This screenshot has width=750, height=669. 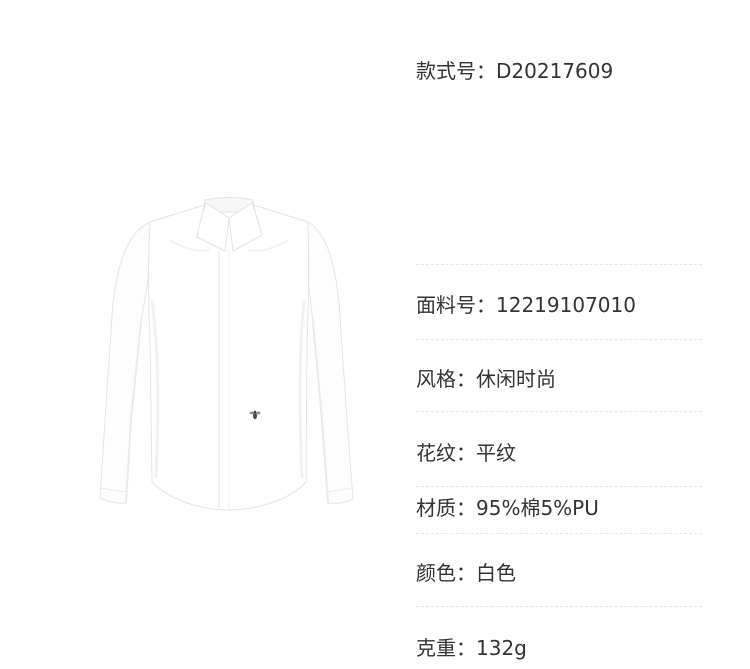 I want to click on spec-style-number: 款式号：D20217609, so click(x=514, y=71).